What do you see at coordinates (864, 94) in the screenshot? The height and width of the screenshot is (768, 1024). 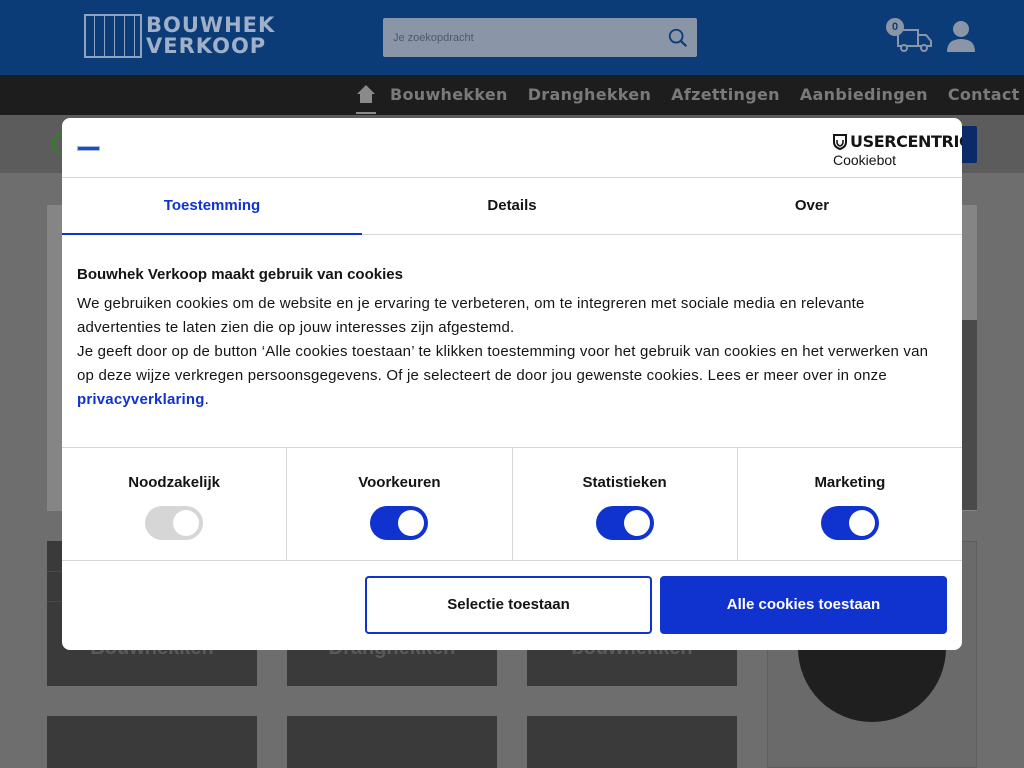 I see `nav-item-aanbiedingen: Aanbiedingen` at bounding box center [864, 94].